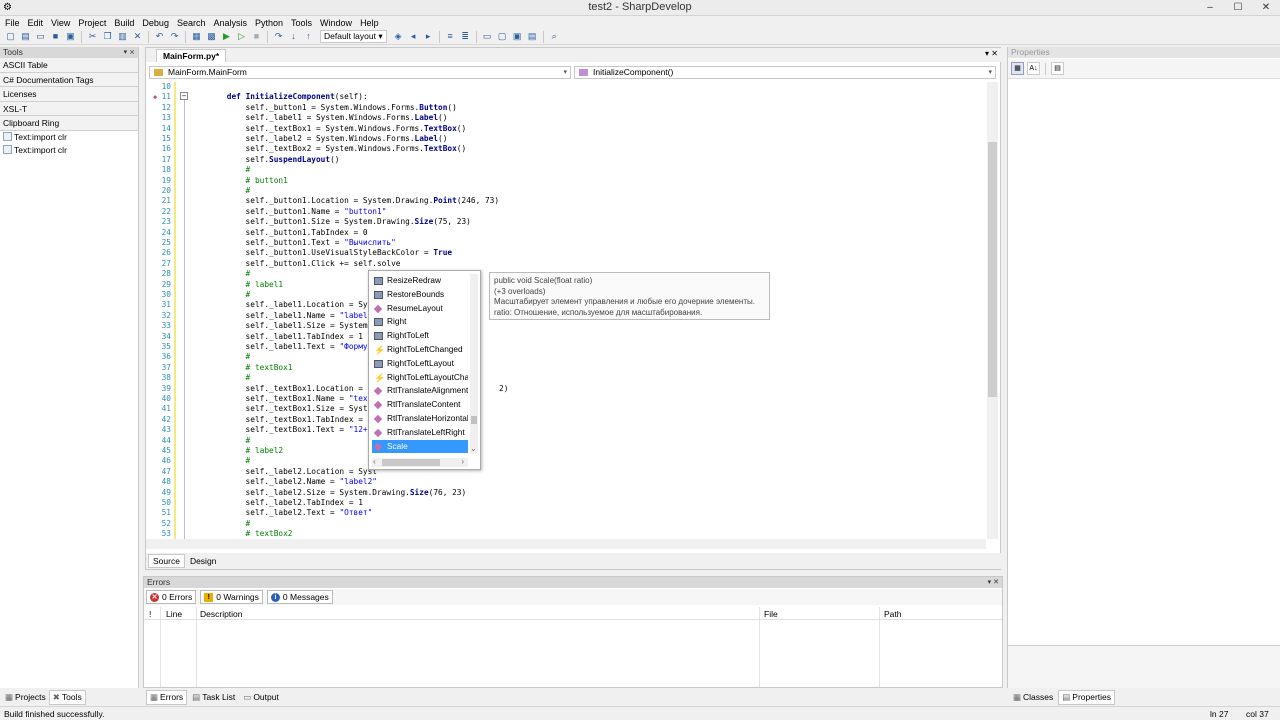  Describe the element at coordinates (566, 399) in the screenshot. I see `code-line: 40 self._textBox1.Name = "textB` at that location.